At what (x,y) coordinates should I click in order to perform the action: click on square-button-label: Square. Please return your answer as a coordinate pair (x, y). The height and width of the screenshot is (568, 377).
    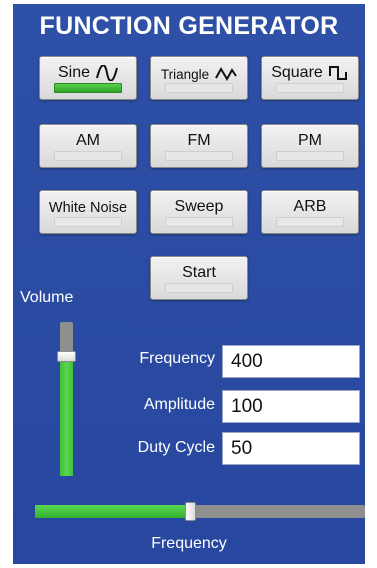
    Looking at the image, I should click on (297, 72).